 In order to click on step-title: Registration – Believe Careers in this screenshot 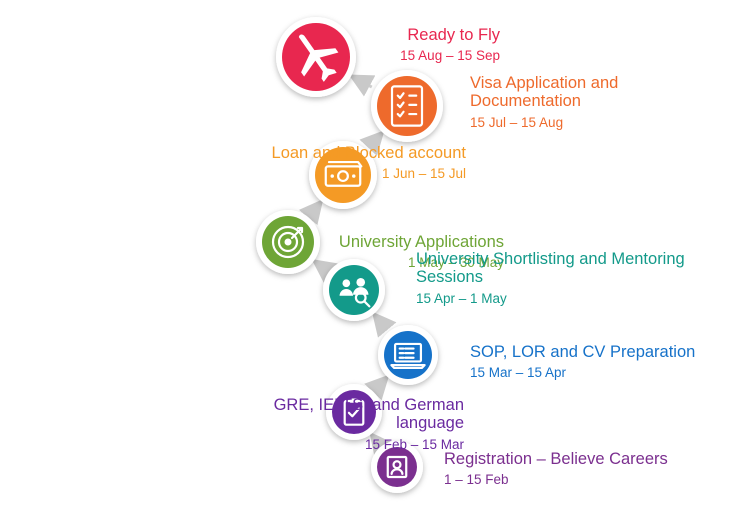, I will do `click(556, 459)`.